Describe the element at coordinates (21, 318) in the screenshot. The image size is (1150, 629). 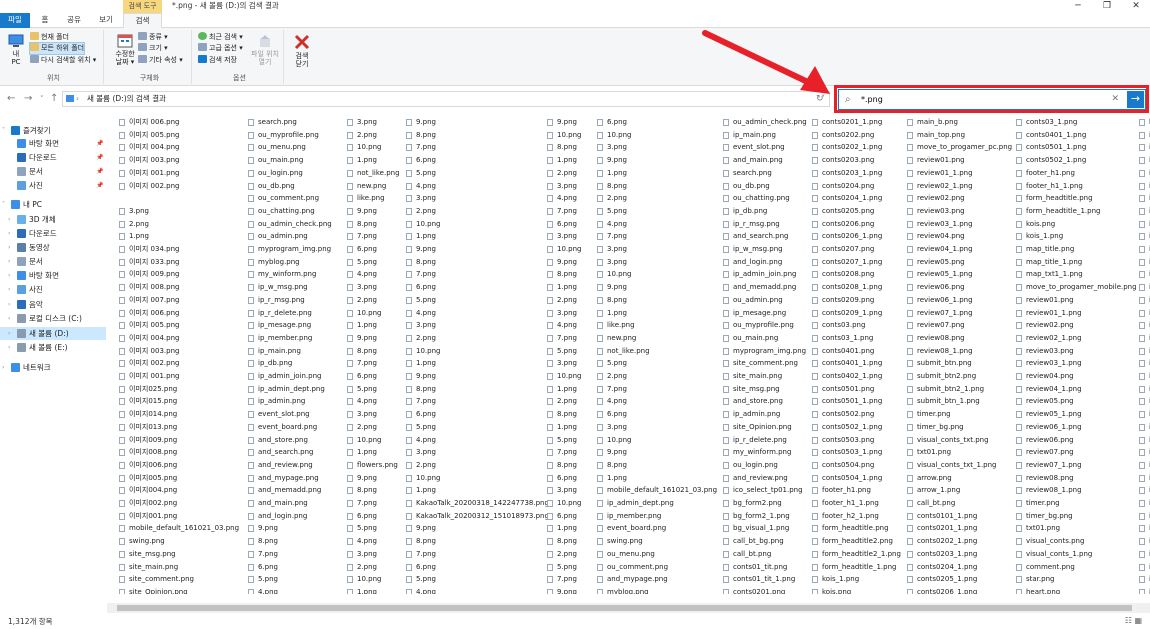
I see `drive-c-icon` at that location.